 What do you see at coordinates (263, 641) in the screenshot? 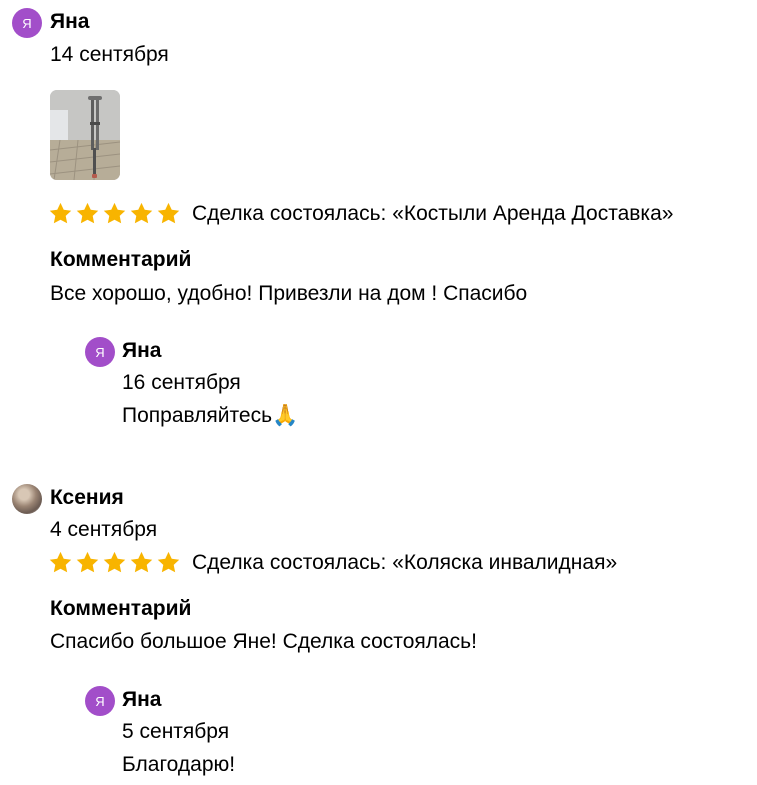
I see `comment-text: Спасибо большое Яне! Сделка состоялась!` at bounding box center [263, 641].